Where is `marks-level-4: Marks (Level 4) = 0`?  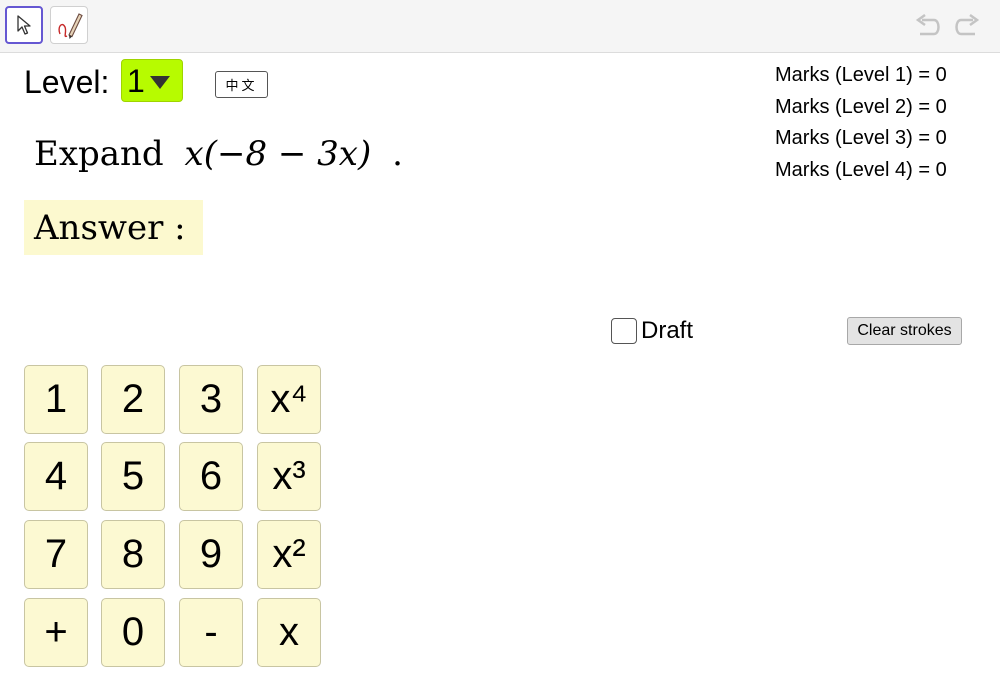
marks-level-4: Marks (Level 4) = 0 is located at coordinates (861, 169).